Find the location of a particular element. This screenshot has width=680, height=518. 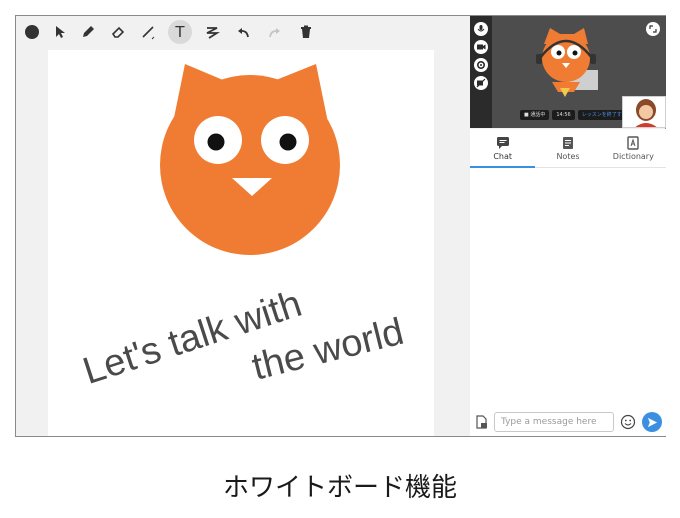

expand-video-button is located at coordinates (653, 29).